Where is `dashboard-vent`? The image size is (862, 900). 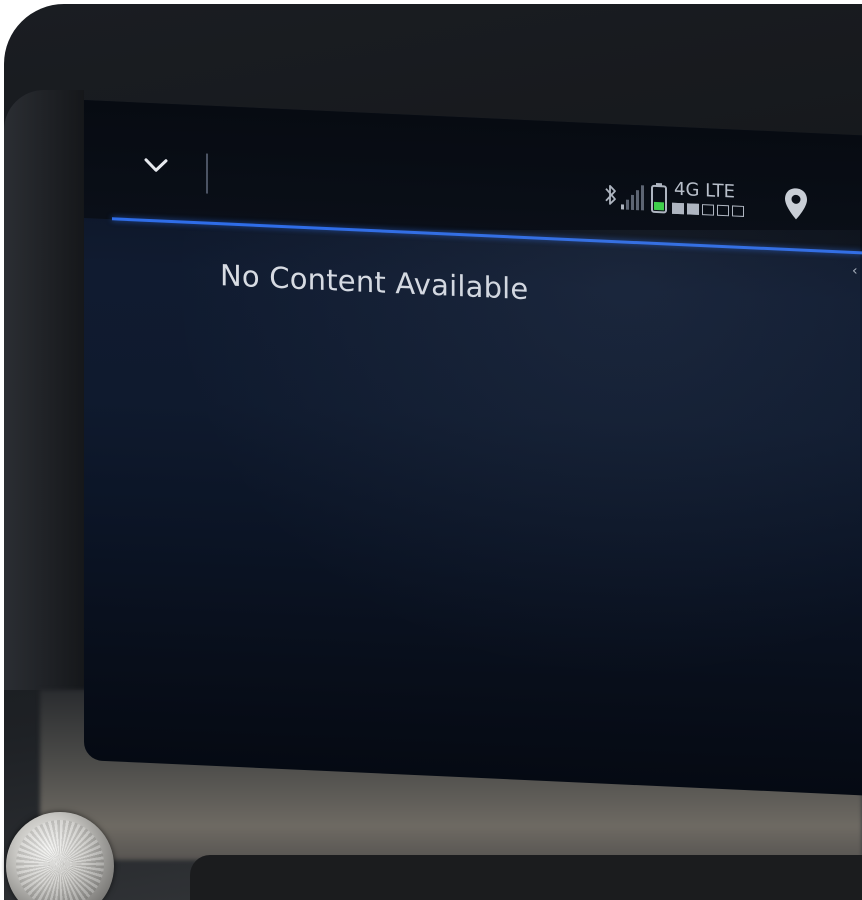 dashboard-vent is located at coordinates (526, 877).